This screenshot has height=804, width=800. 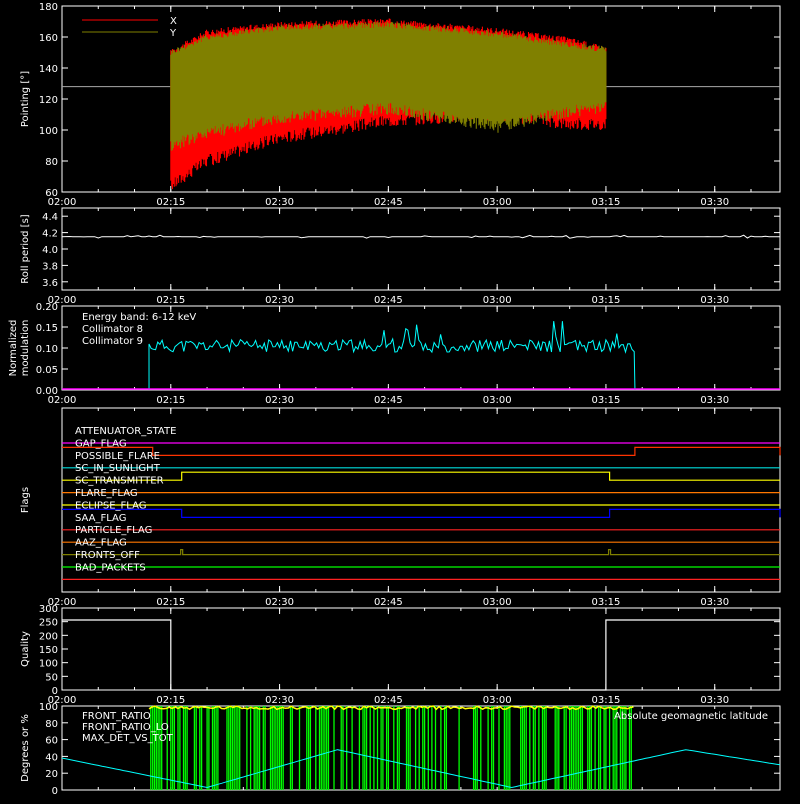 What do you see at coordinates (50, 250) in the screenshot?
I see `y-tick-label: 4.0` at bounding box center [50, 250].